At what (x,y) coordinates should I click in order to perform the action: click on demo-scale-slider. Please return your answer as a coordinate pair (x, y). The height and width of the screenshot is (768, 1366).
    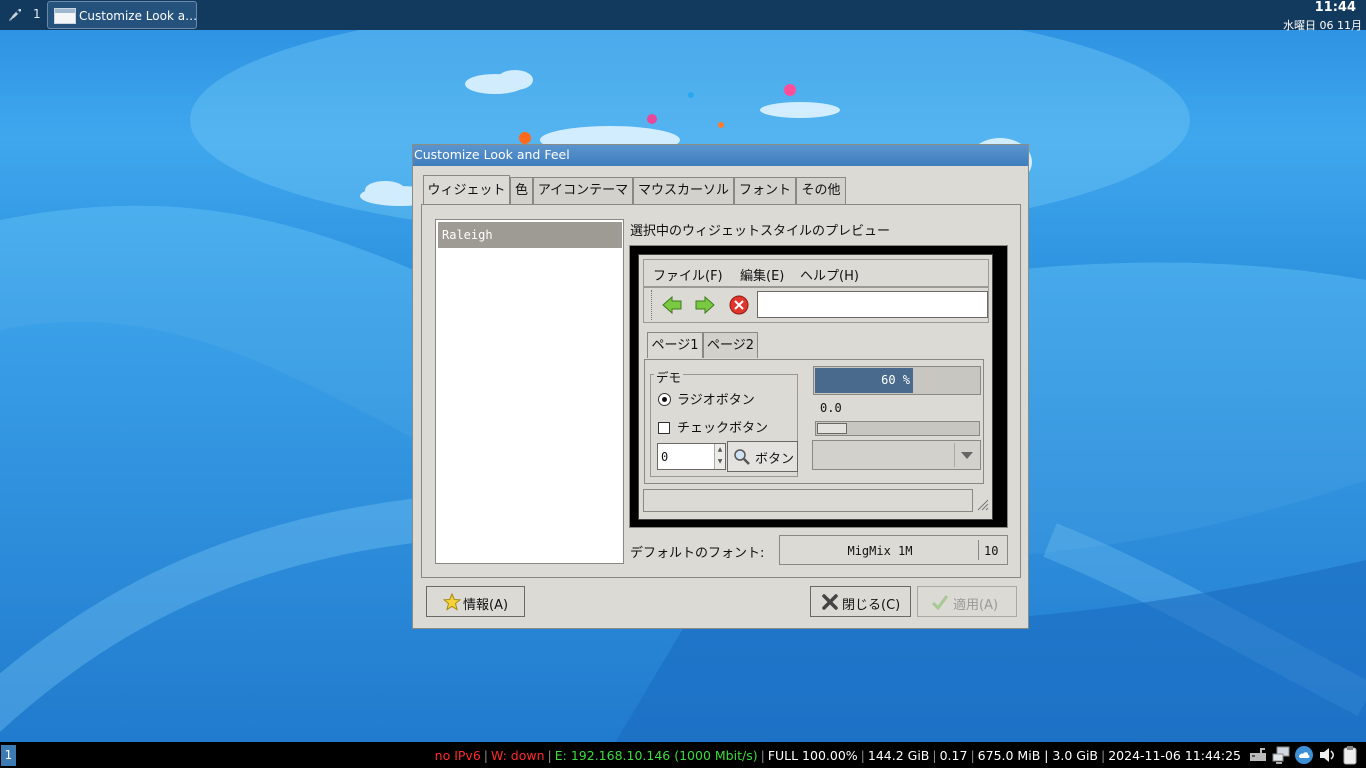
    Looking at the image, I should click on (897, 428).